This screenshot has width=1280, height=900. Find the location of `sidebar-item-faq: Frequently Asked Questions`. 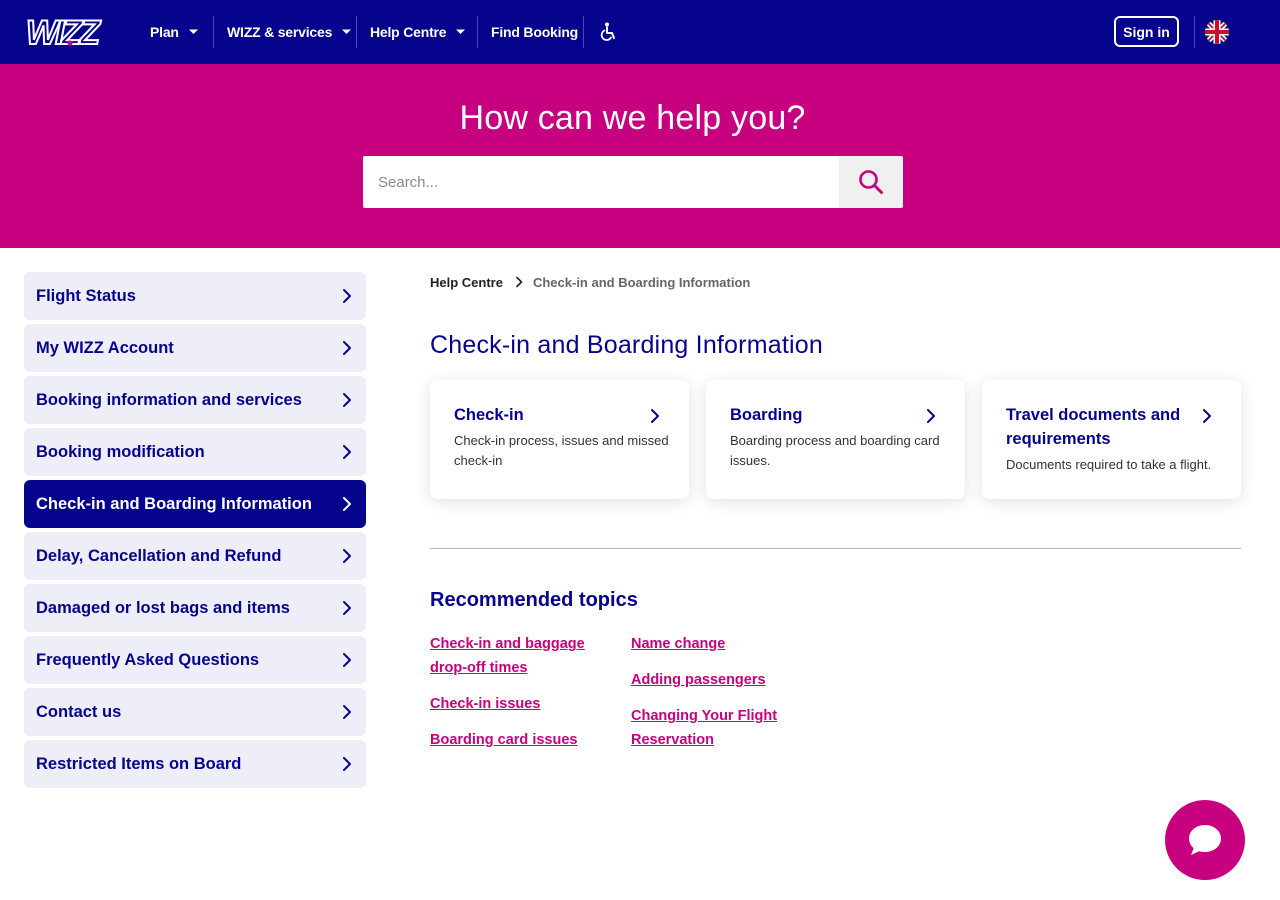

sidebar-item-faq: Frequently Asked Questions is located at coordinates (195, 660).